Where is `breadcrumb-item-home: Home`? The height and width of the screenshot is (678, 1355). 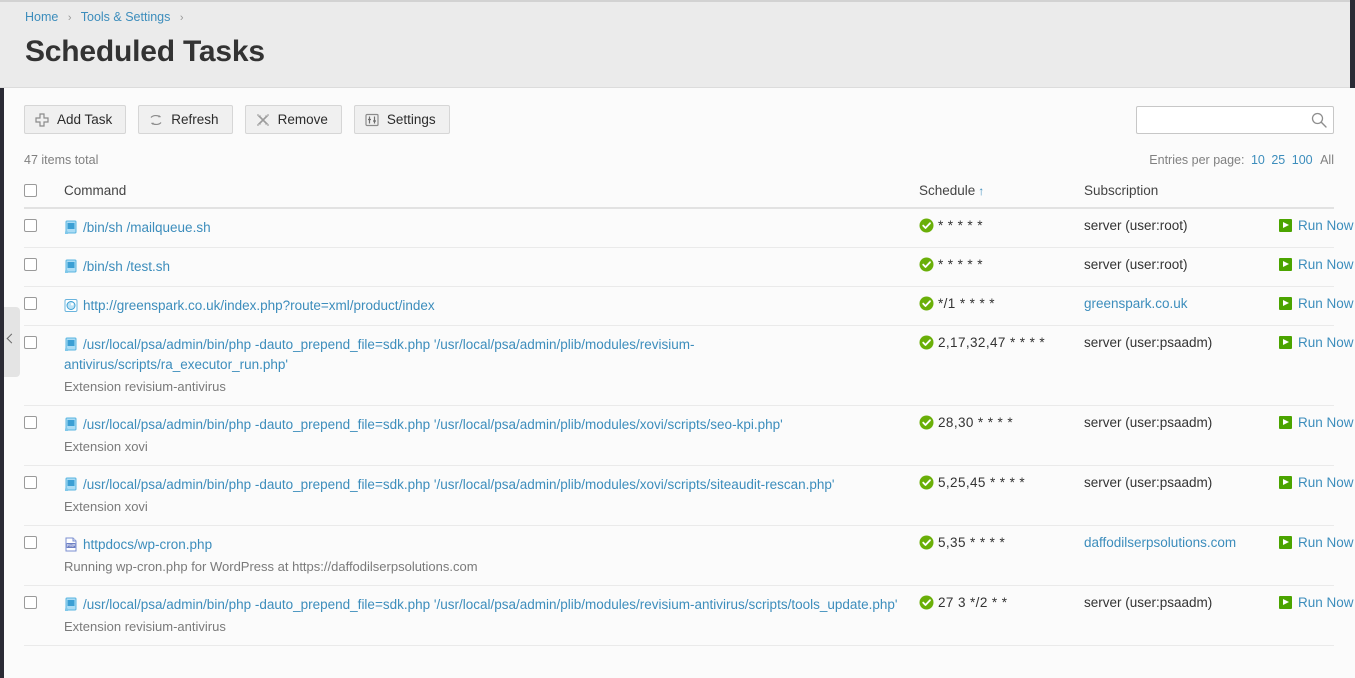 breadcrumb-item-home: Home is located at coordinates (41, 17).